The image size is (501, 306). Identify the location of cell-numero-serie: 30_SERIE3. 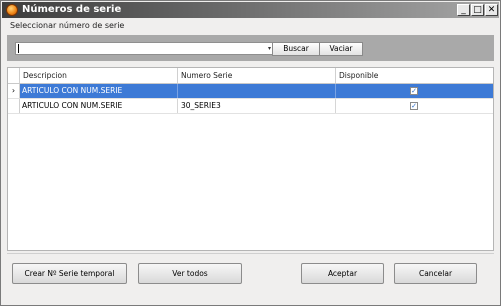
(256, 106).